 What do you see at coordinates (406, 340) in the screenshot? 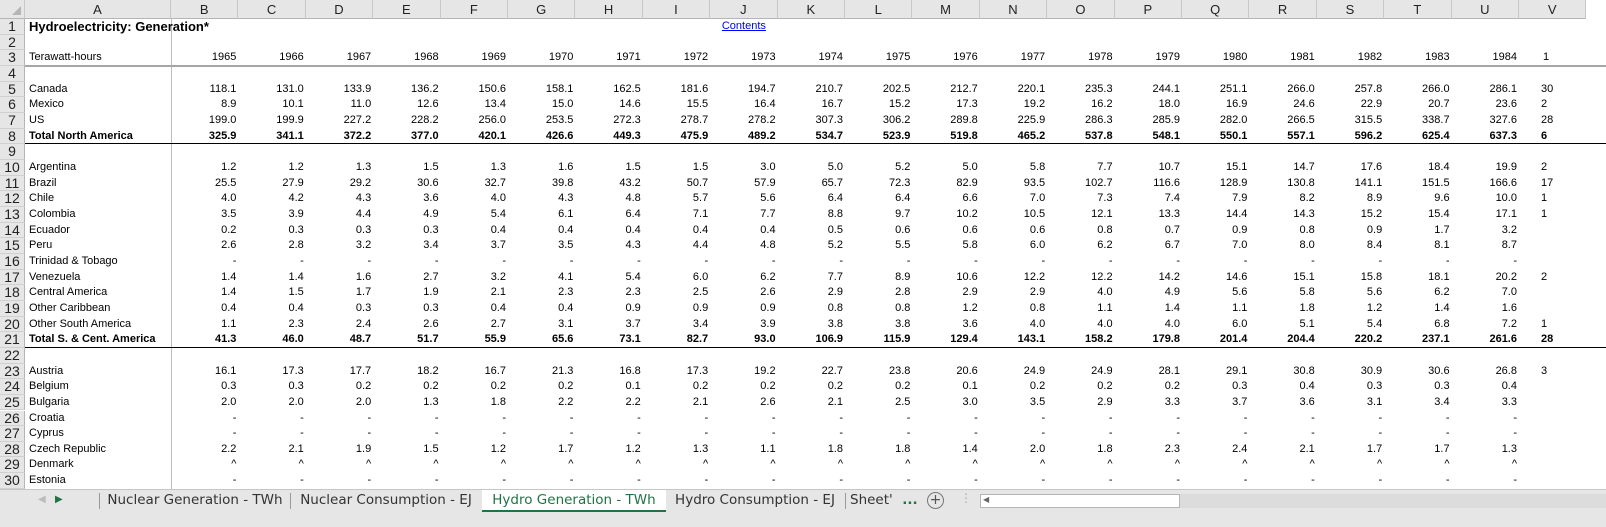
I see `data-cell: 51.7` at bounding box center [406, 340].